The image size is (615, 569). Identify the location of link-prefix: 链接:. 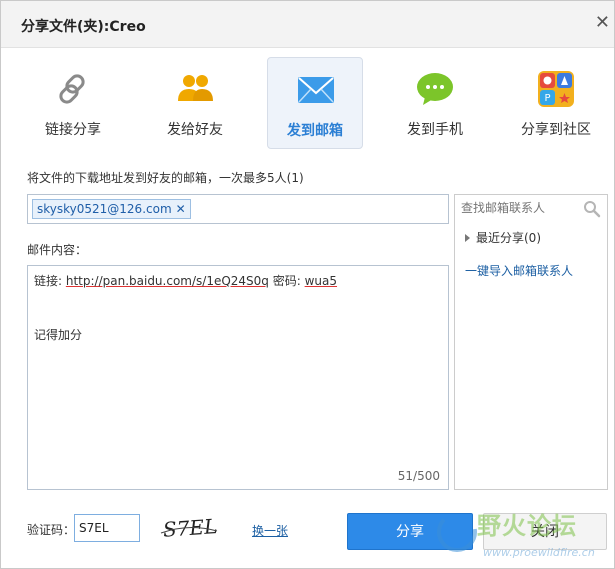
(50, 281).